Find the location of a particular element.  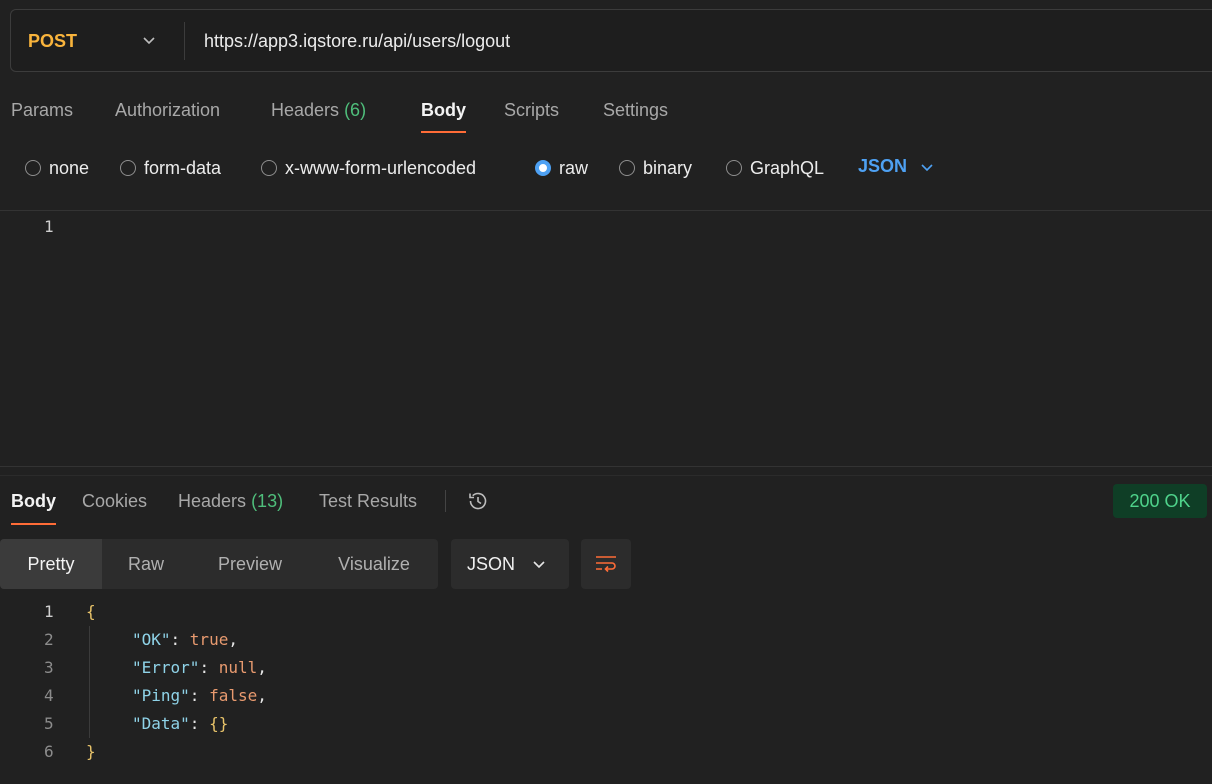

method-selector: POST is located at coordinates (52, 41).